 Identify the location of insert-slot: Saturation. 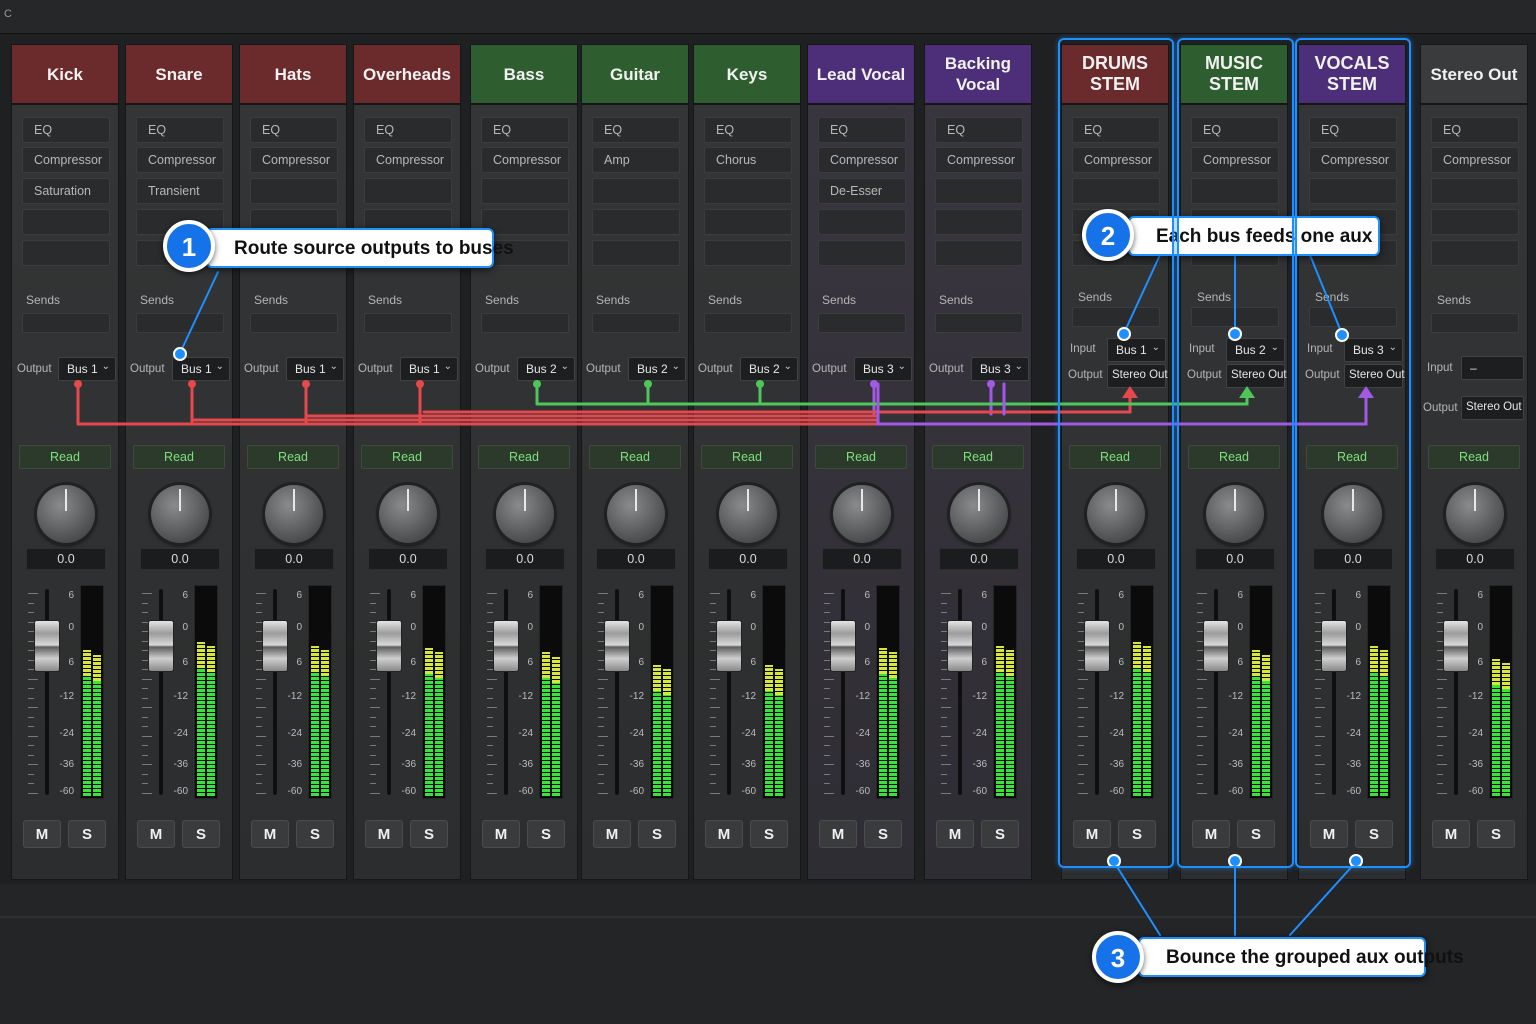
(66, 191).